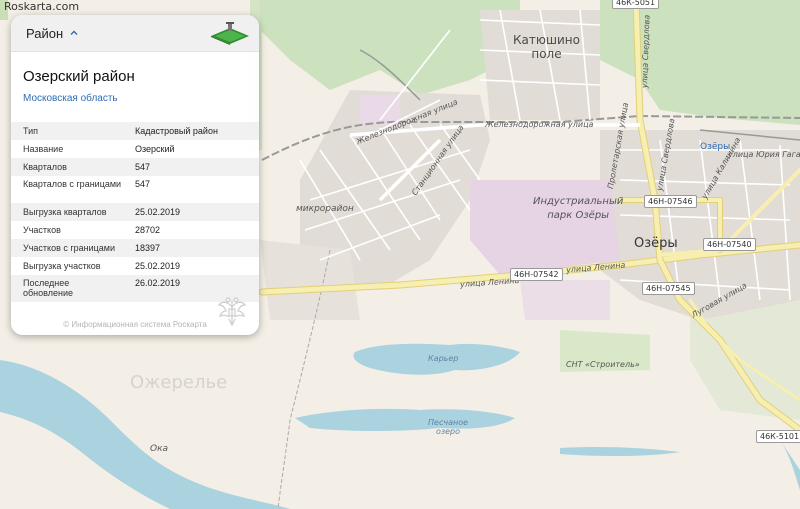  What do you see at coordinates (536, 274) in the screenshot?
I see `road-shield: 46Н-07542` at bounding box center [536, 274].